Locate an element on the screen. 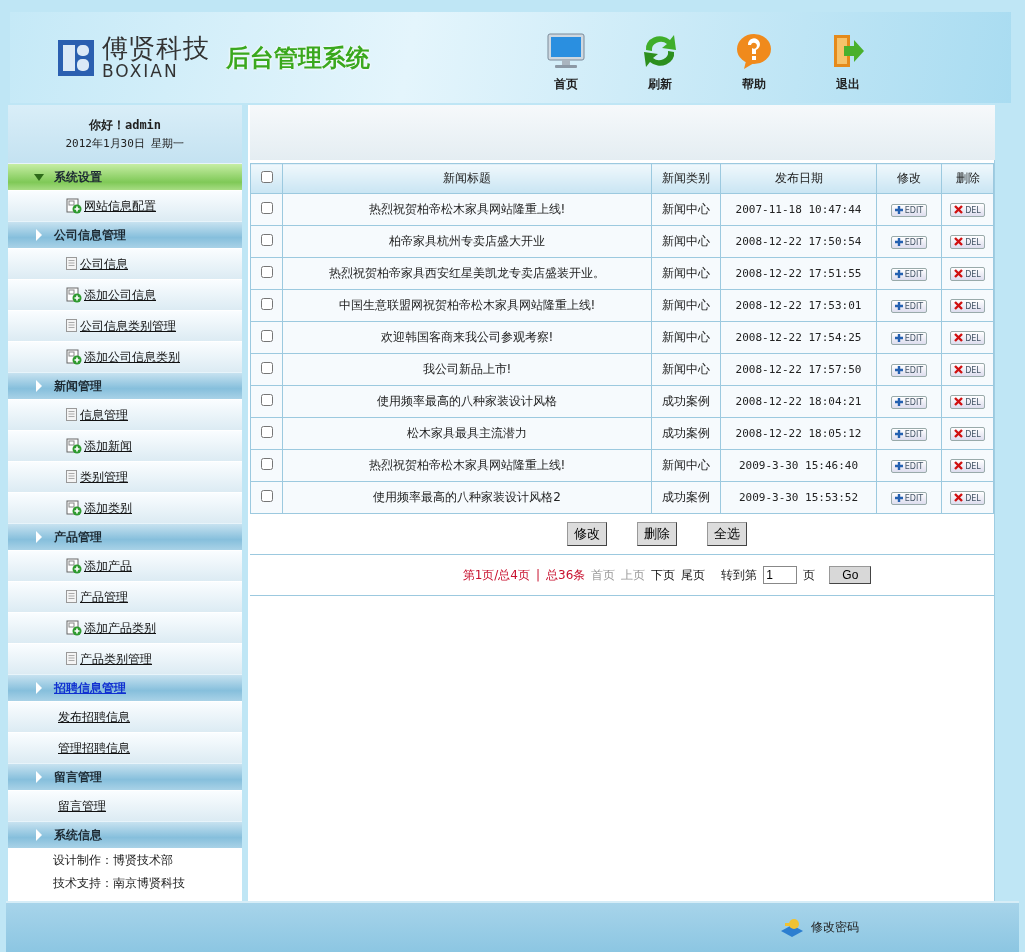 This screenshot has height=952, width=1025. table-cell: 热烈祝贺柏帝松木家具网站隆重上线! is located at coordinates (467, 465).